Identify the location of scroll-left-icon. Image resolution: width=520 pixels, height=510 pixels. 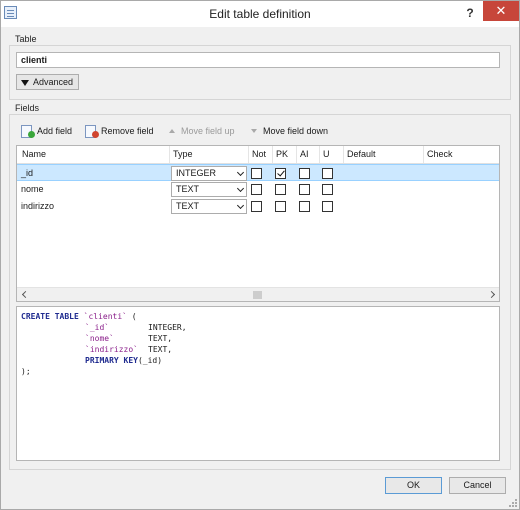
(25, 294).